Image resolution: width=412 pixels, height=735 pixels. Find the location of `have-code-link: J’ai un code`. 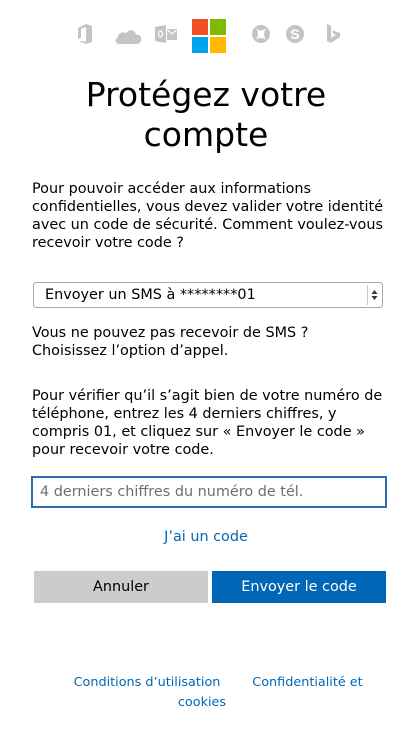

have-code-link: J’ai un code is located at coordinates (206, 537).